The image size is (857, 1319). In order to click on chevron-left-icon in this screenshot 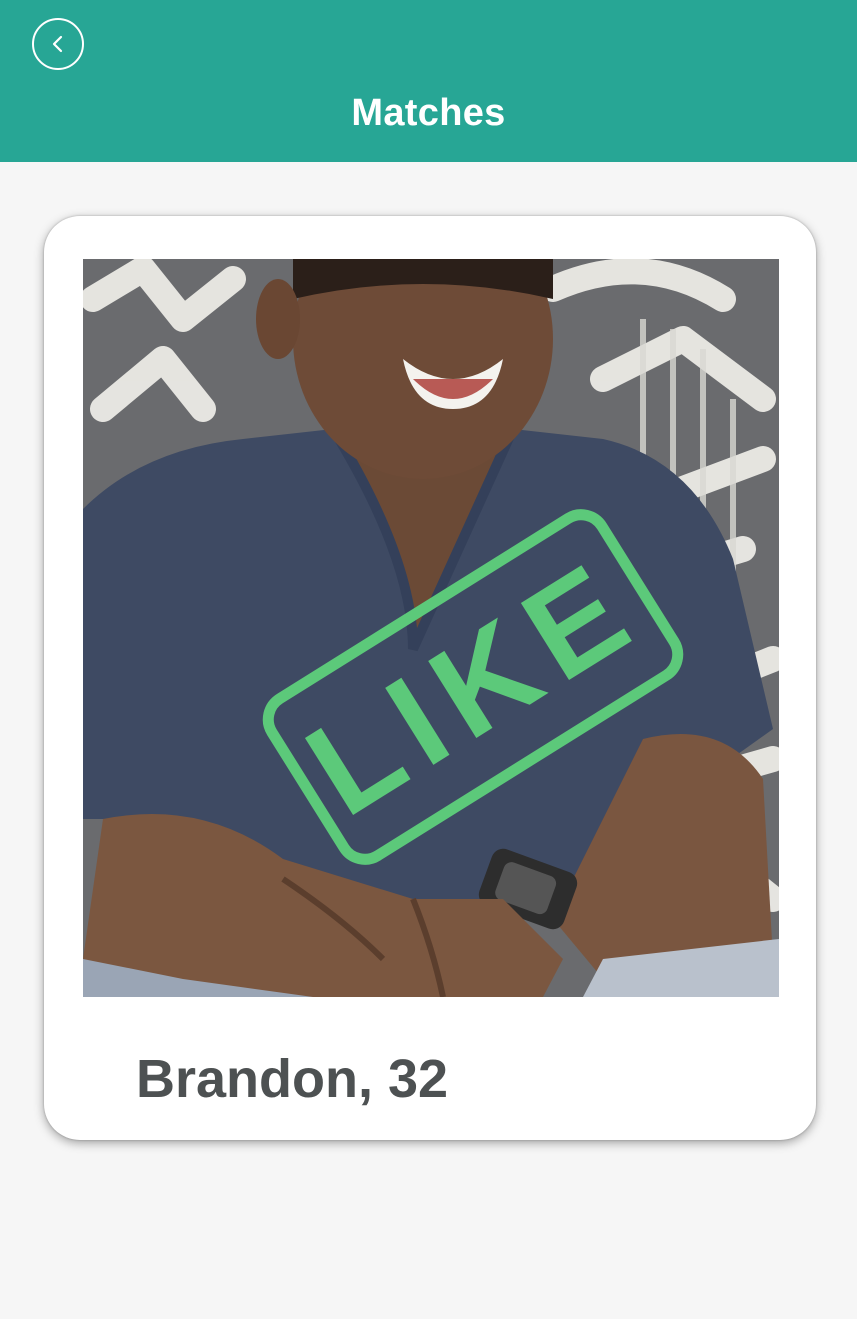, I will do `click(58, 44)`.